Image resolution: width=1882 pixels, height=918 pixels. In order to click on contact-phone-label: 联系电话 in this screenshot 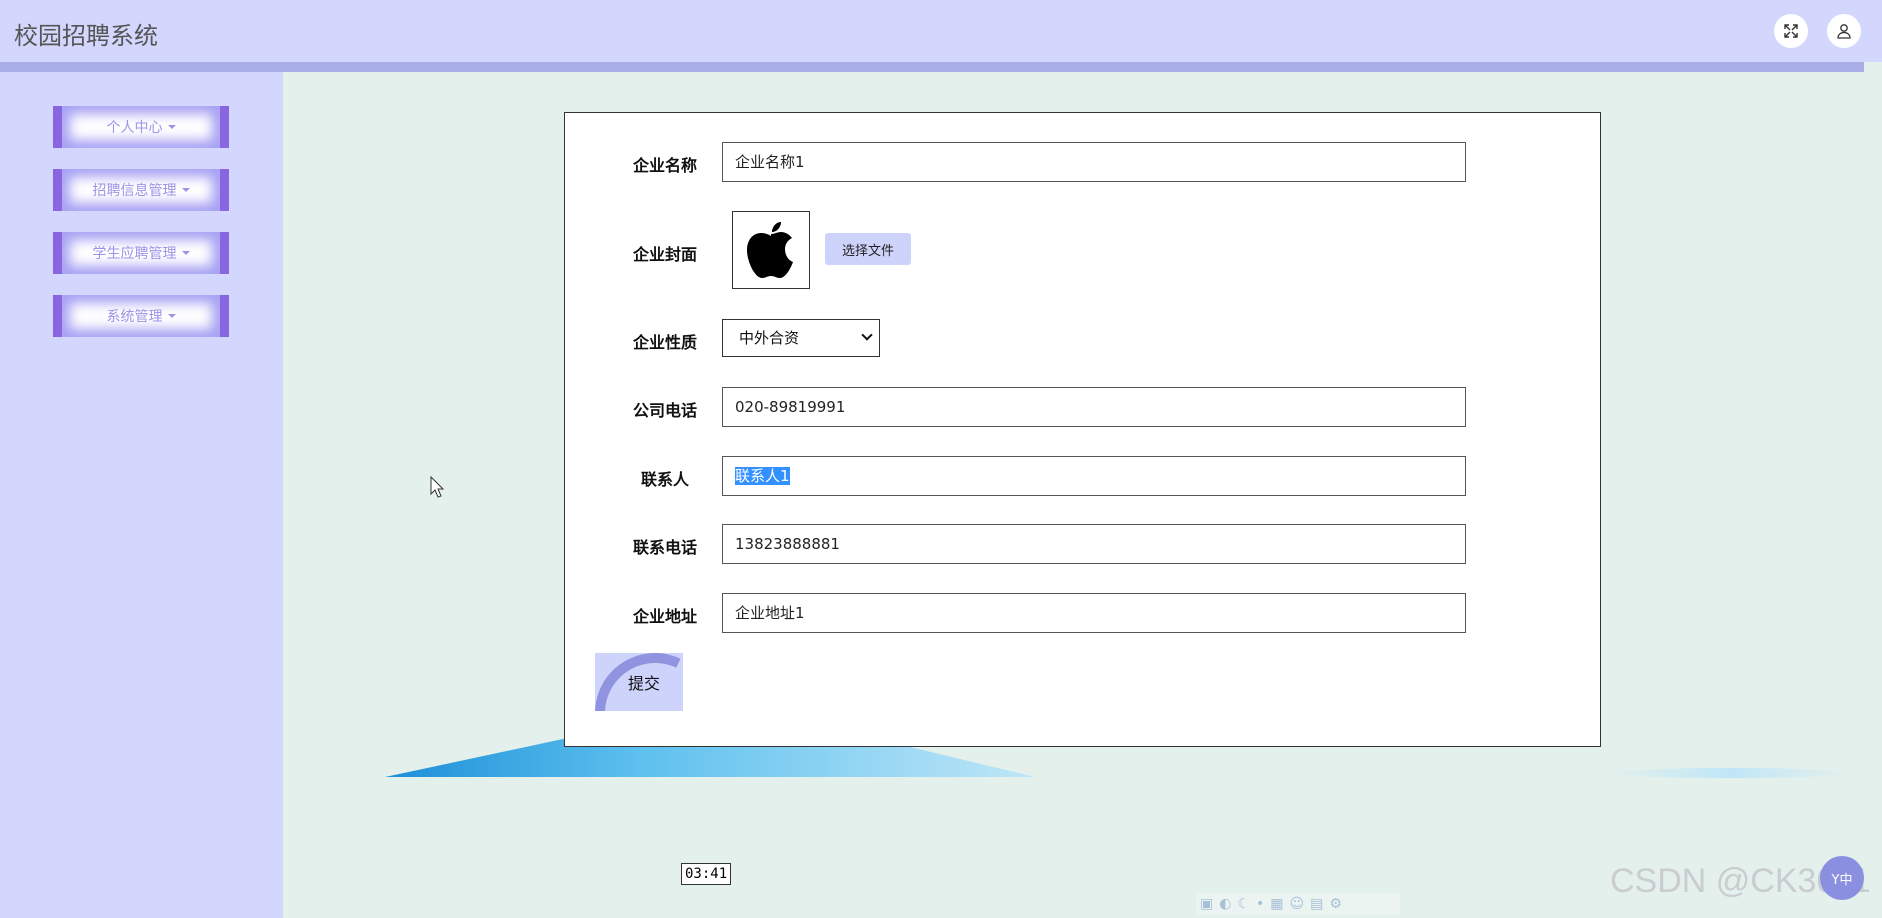, I will do `click(664, 547)`.